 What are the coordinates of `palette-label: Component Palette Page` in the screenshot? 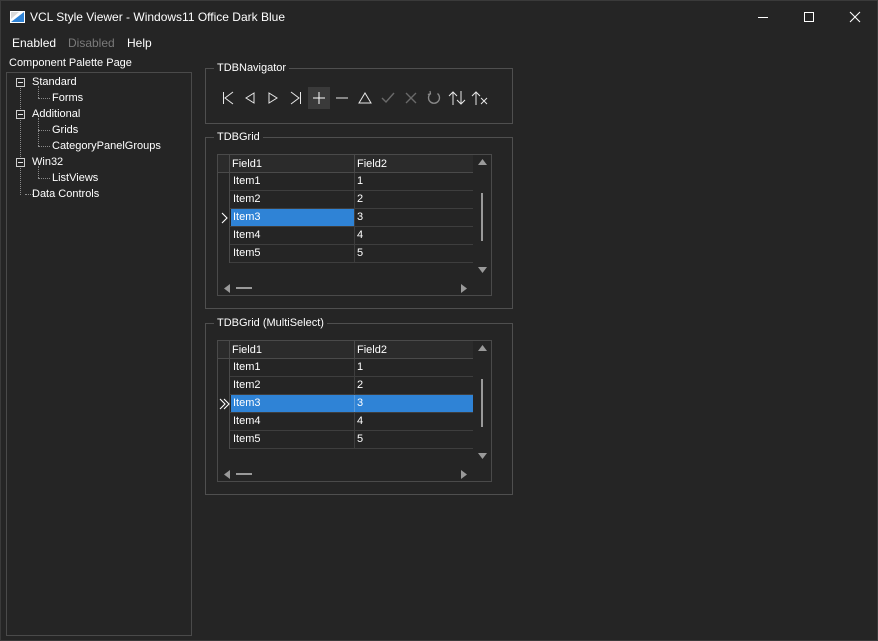 It's located at (70, 63).